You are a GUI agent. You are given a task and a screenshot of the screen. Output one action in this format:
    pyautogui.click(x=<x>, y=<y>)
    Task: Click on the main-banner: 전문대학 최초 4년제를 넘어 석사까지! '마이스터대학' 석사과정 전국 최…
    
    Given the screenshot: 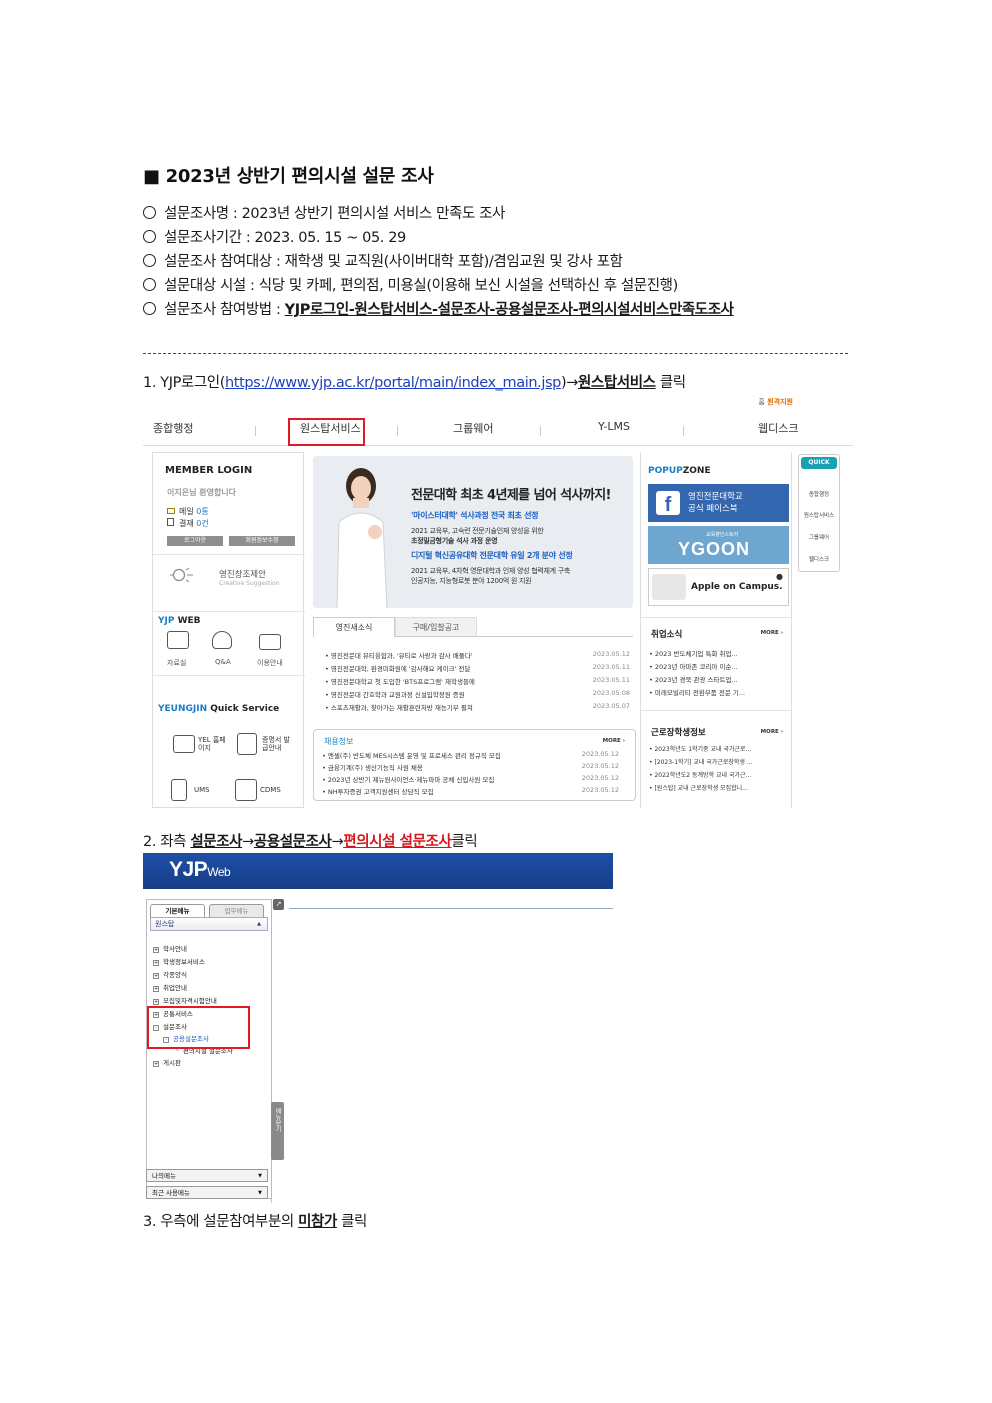 What is the action you would take?
    pyautogui.click(x=473, y=532)
    